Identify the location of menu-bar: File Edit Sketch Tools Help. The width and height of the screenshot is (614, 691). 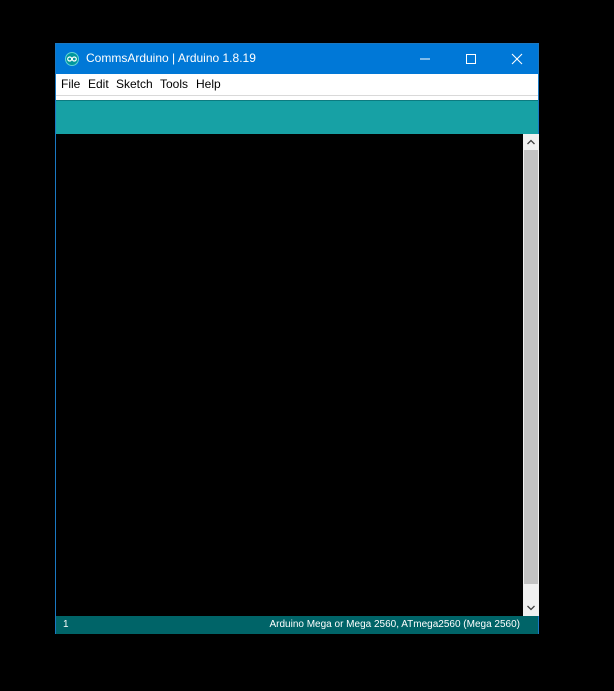
(297, 85).